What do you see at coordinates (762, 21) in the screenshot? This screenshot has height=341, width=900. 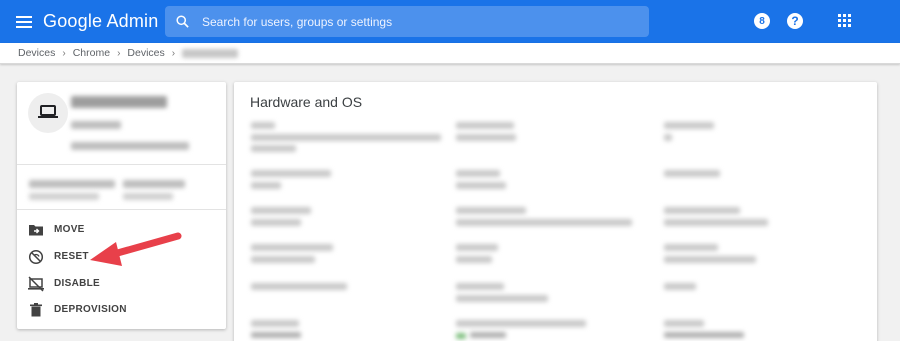 I see `notifications-badge-icon: 8` at bounding box center [762, 21].